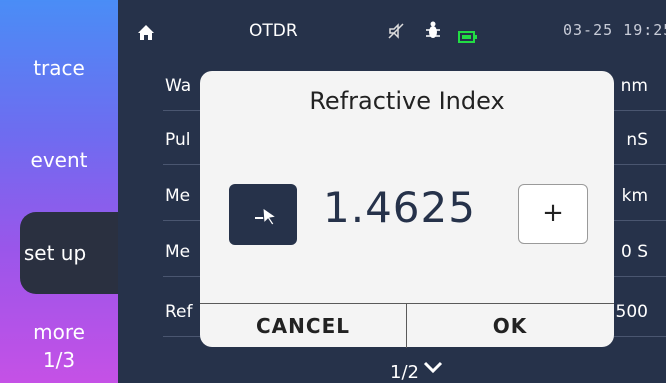 The width and height of the screenshot is (666, 383). What do you see at coordinates (634, 86) in the screenshot?
I see `setting-value: nm` at bounding box center [634, 86].